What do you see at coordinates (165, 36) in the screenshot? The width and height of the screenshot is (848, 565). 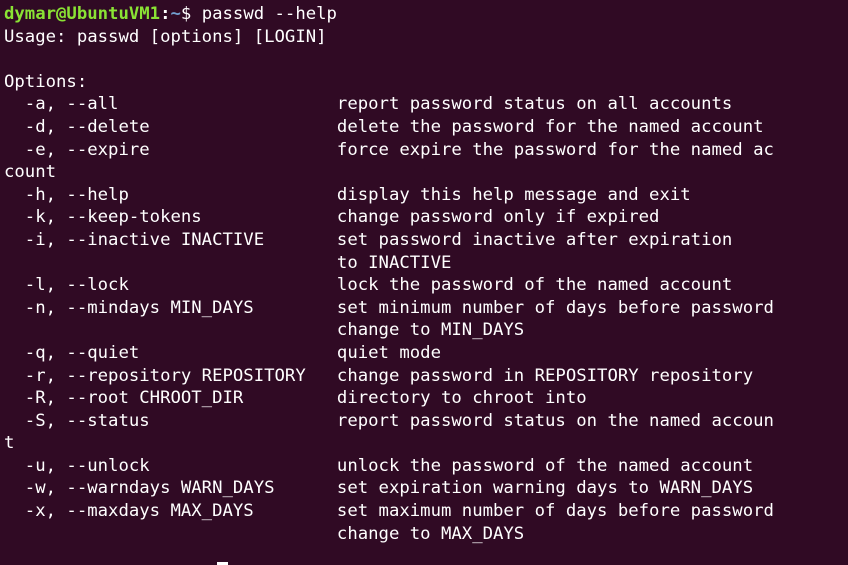 I see `output-line: Usage: passwd [options] [LOGIN]` at bounding box center [165, 36].